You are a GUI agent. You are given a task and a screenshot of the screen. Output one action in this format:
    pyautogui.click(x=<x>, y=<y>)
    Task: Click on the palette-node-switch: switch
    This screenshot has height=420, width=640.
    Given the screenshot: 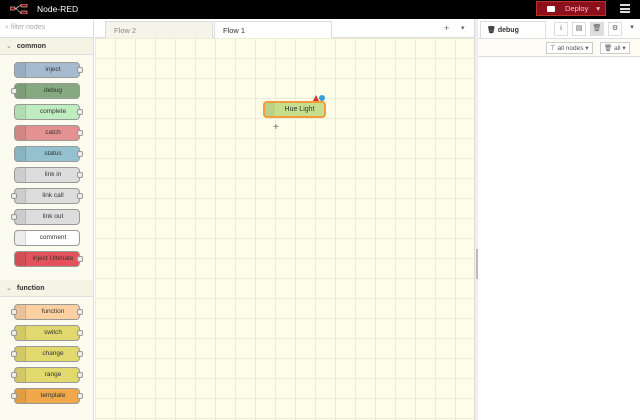 What is the action you would take?
    pyautogui.click(x=47, y=333)
    